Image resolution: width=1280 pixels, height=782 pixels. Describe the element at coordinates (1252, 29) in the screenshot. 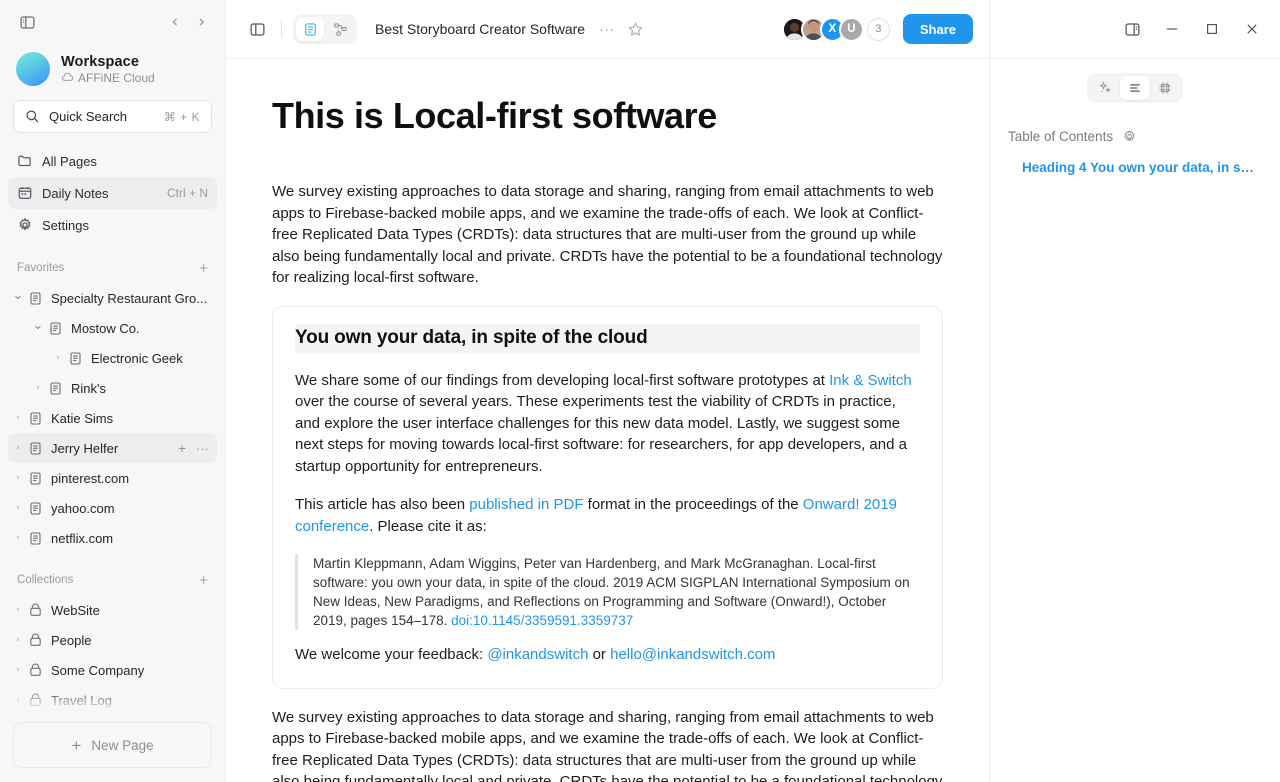

I see `close-icon` at that location.